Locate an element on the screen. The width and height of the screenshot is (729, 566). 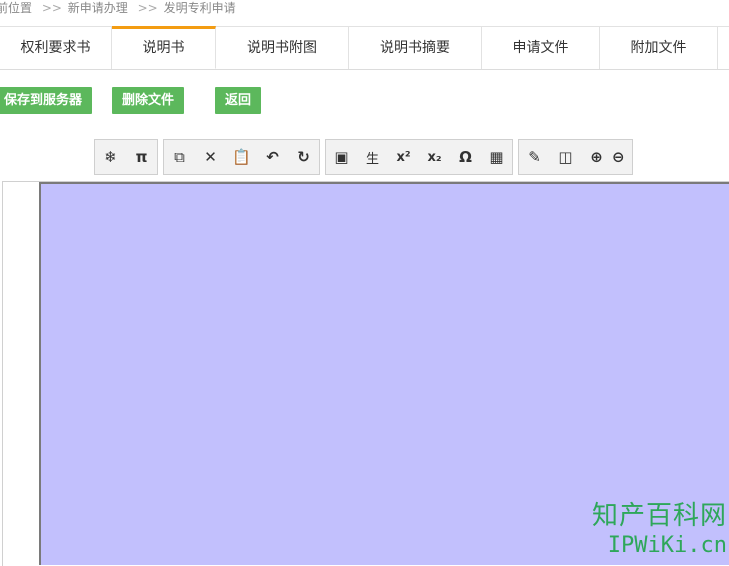
zoom-in-icon: ⊕ is located at coordinates (596, 157).